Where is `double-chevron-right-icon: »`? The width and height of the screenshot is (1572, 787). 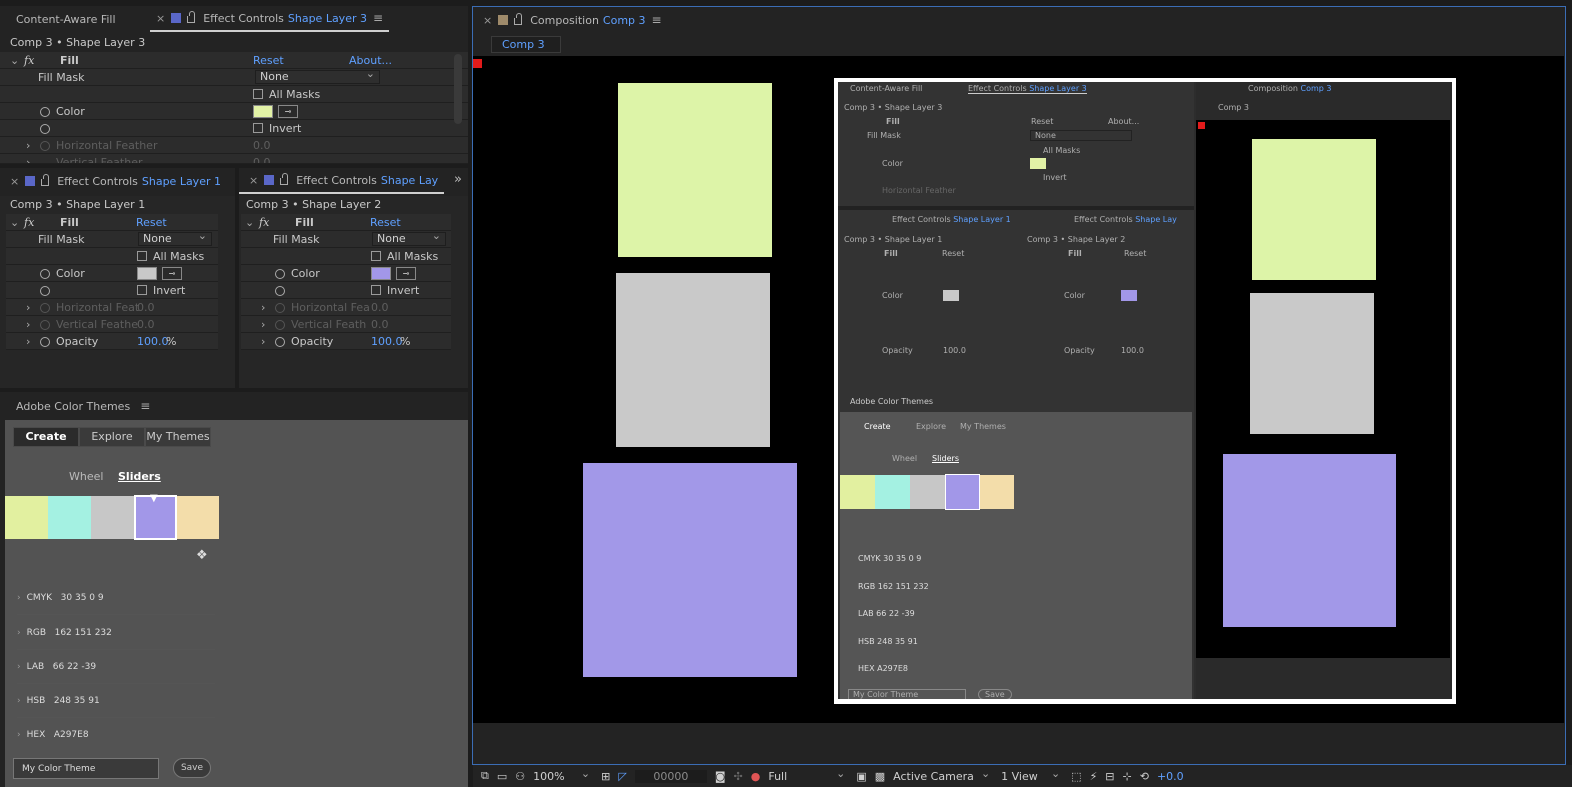 double-chevron-right-icon: » is located at coordinates (458, 179).